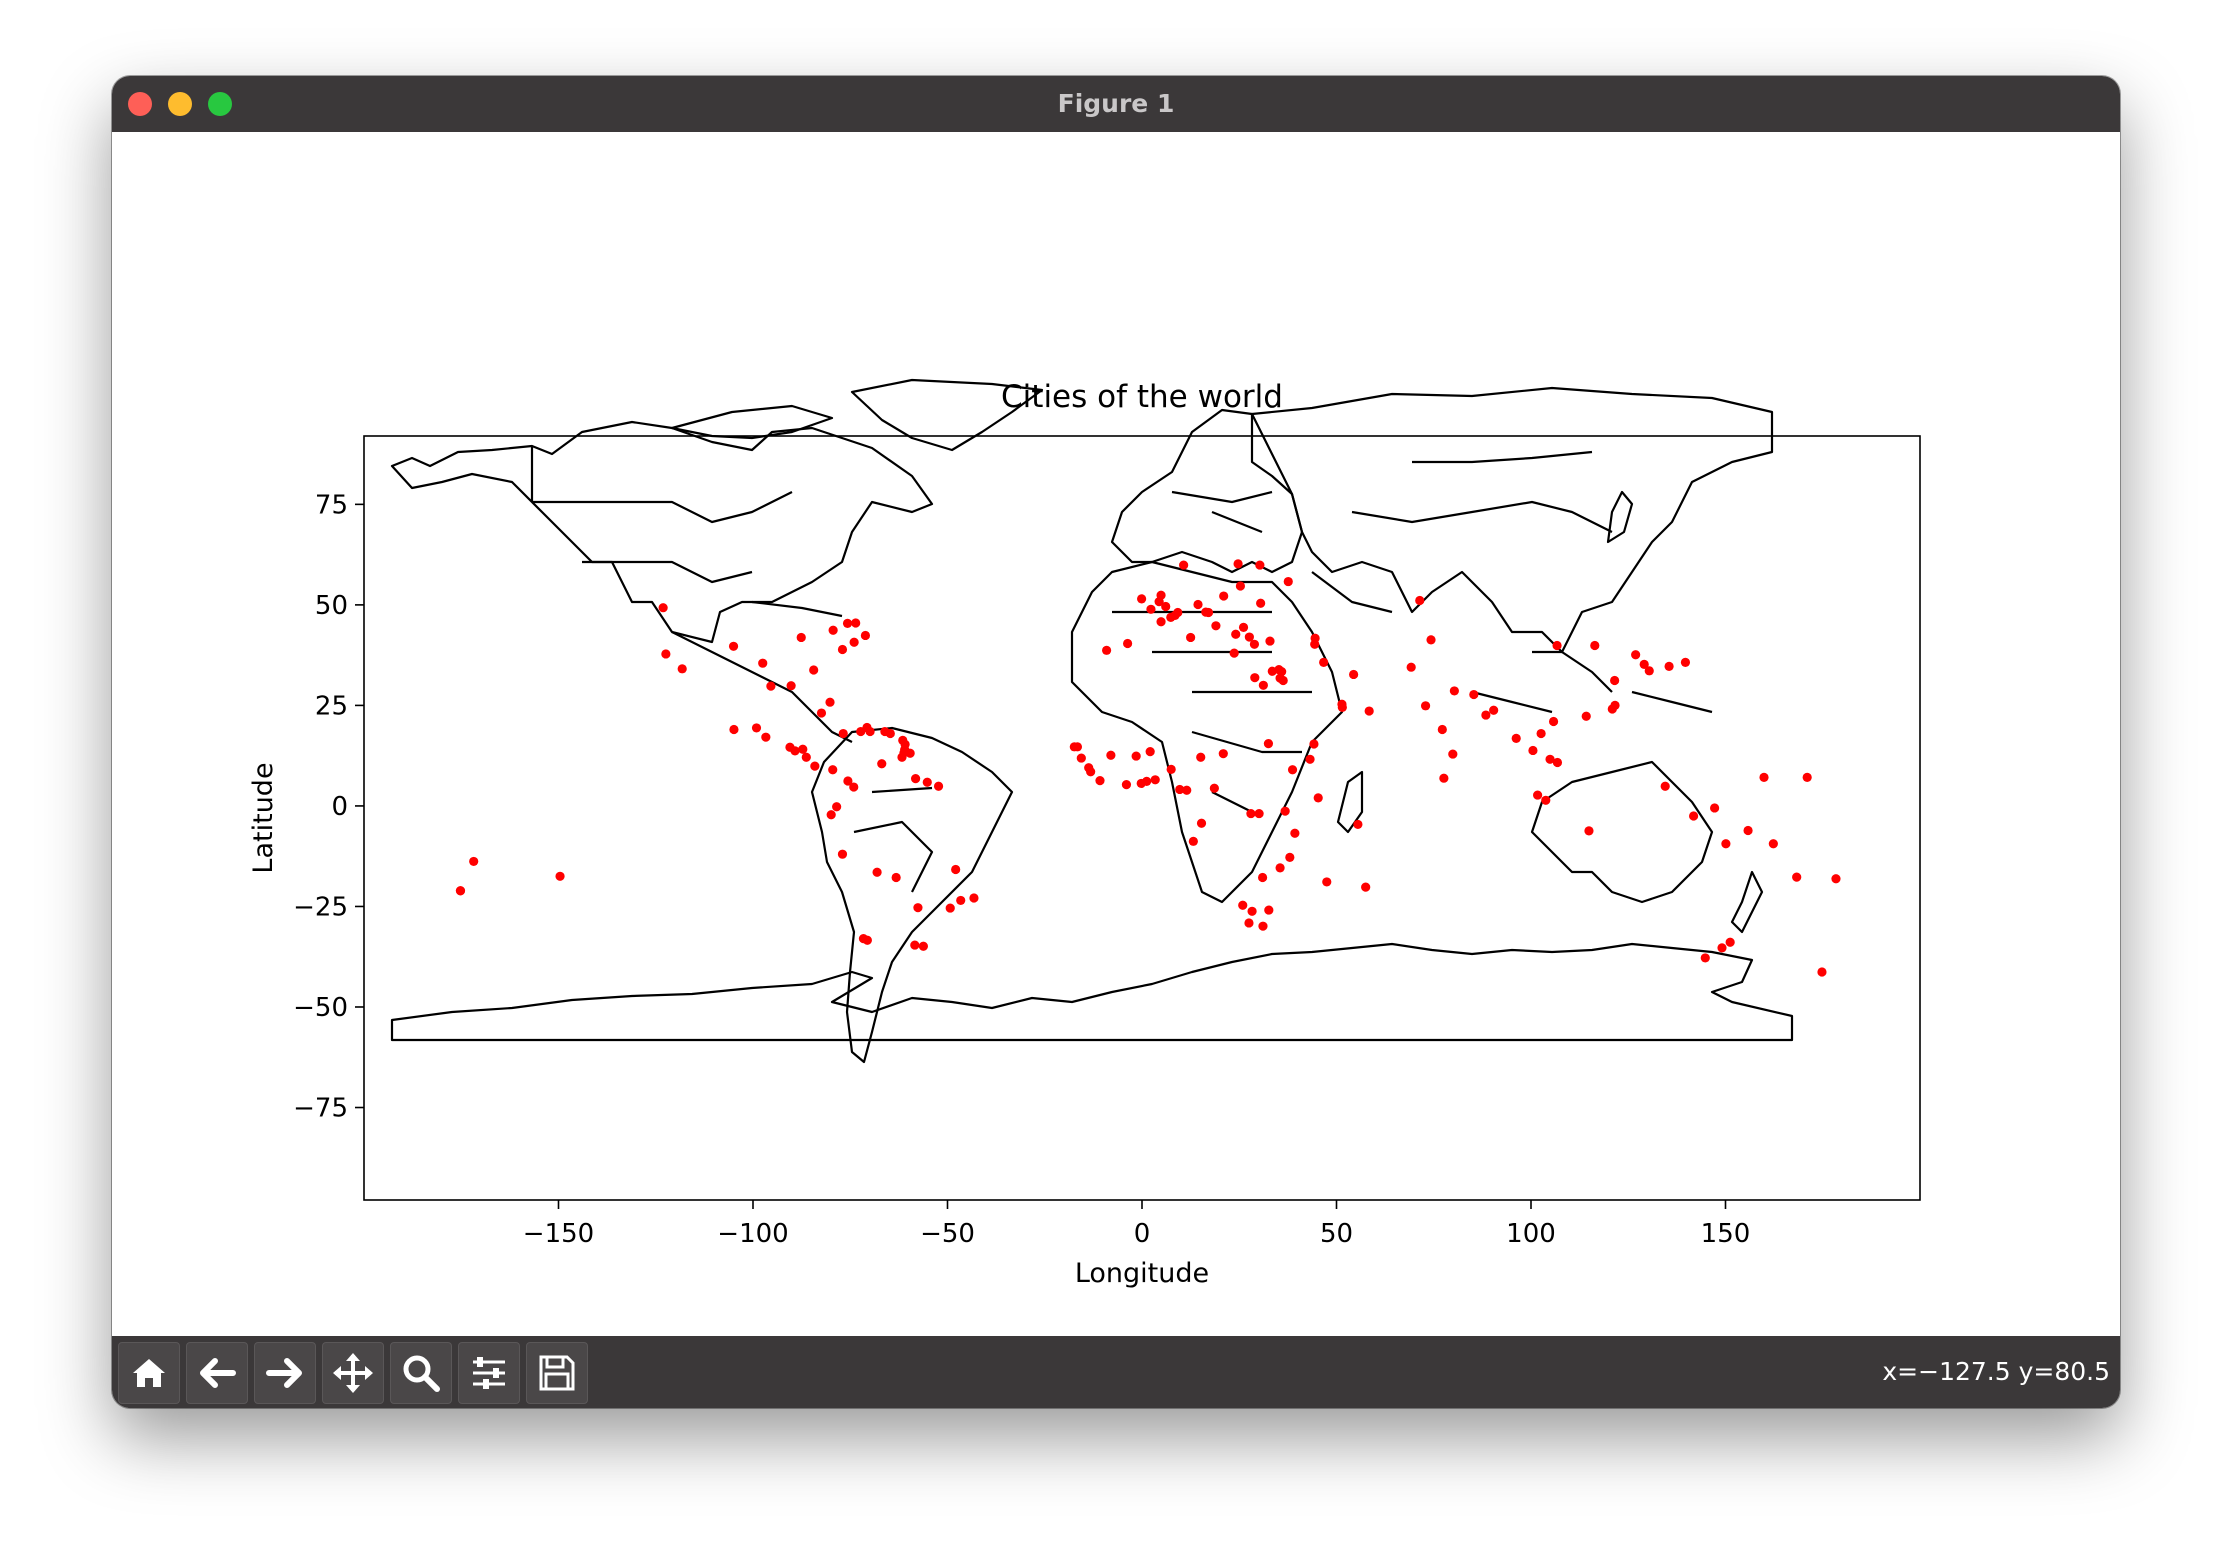 Image resolution: width=2224 pixels, height=1552 pixels. Describe the element at coordinates (217, 1373) in the screenshot. I see `back-button` at that location.